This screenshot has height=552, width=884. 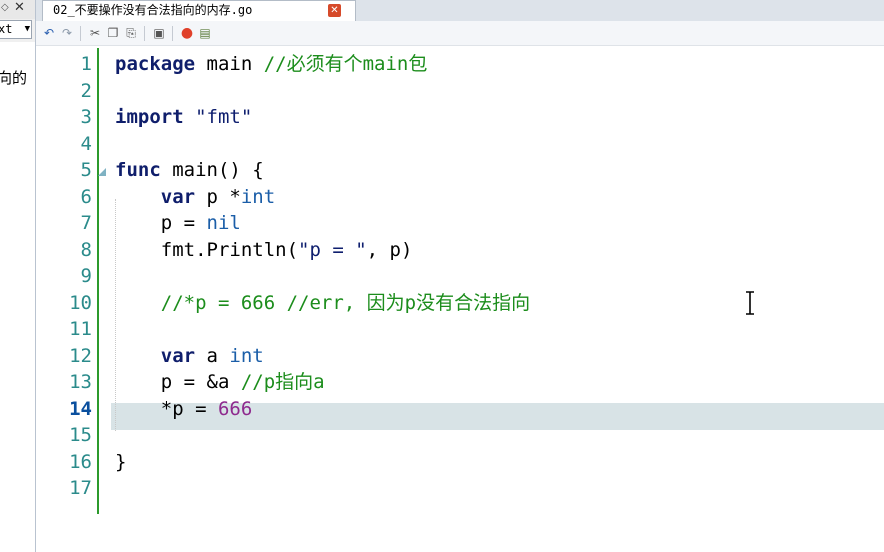 I want to click on code-line: fmt.Println("p = ", p), so click(x=264, y=250).